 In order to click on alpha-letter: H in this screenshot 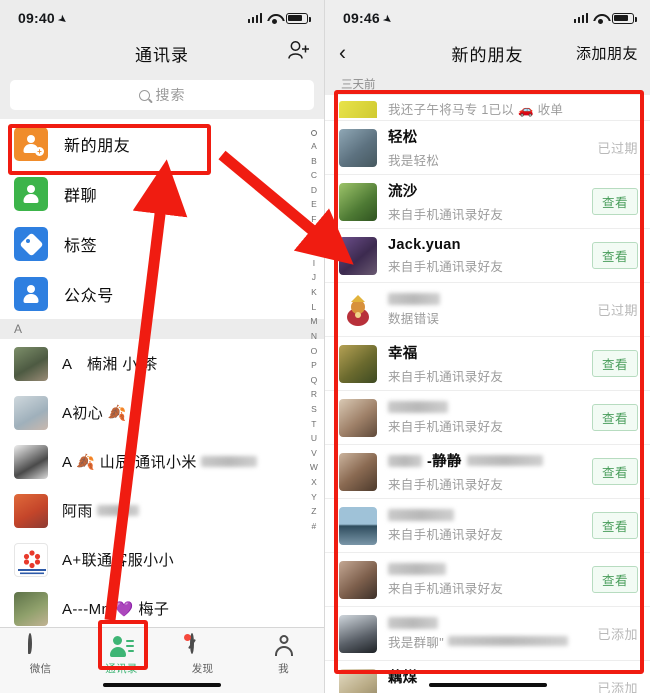, I will do `click(314, 248)`.